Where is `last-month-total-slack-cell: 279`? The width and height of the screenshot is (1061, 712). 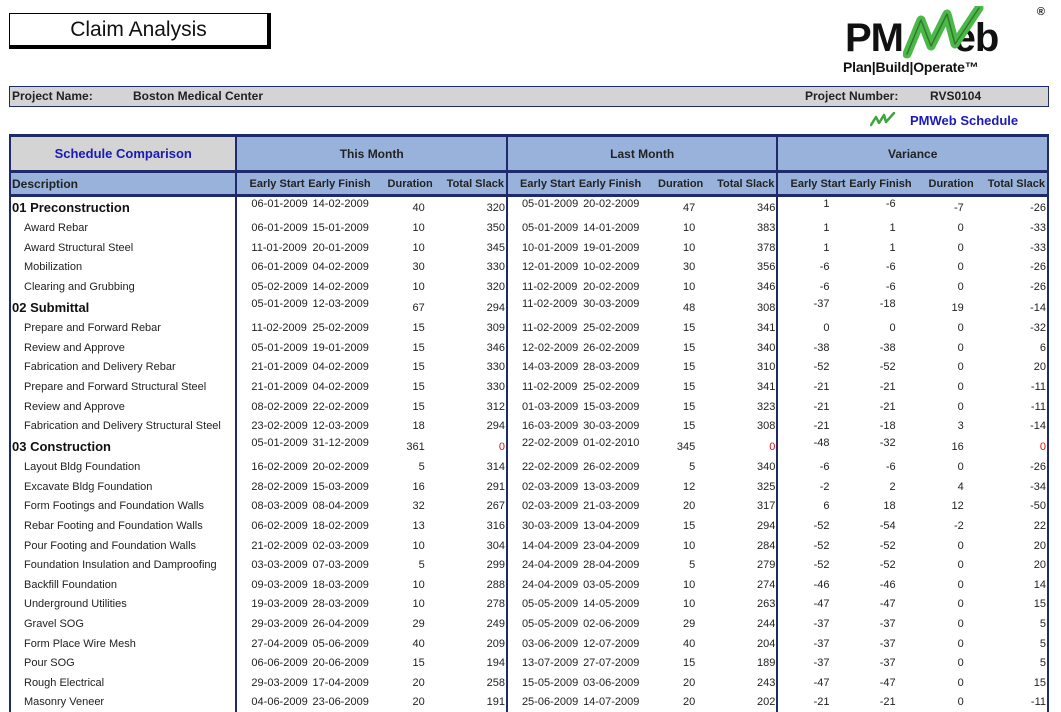 last-month-total-slack-cell: 279 is located at coordinates (742, 565).